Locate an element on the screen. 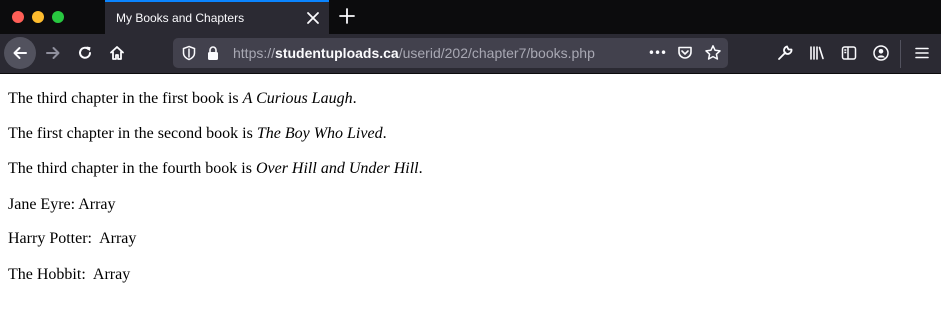 Image resolution: width=941 pixels, height=326 pixels. sentence-prefix: The first chapter in the second book is is located at coordinates (132, 133).